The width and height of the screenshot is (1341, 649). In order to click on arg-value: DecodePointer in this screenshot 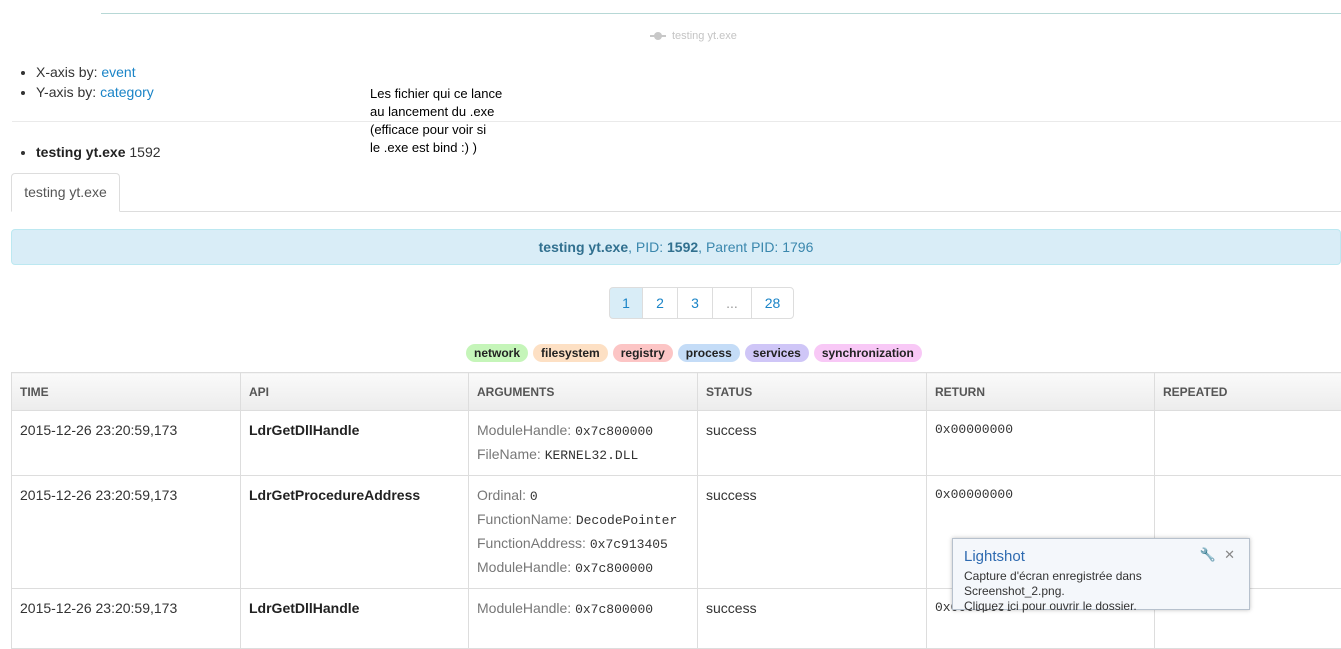, I will do `click(626, 520)`.